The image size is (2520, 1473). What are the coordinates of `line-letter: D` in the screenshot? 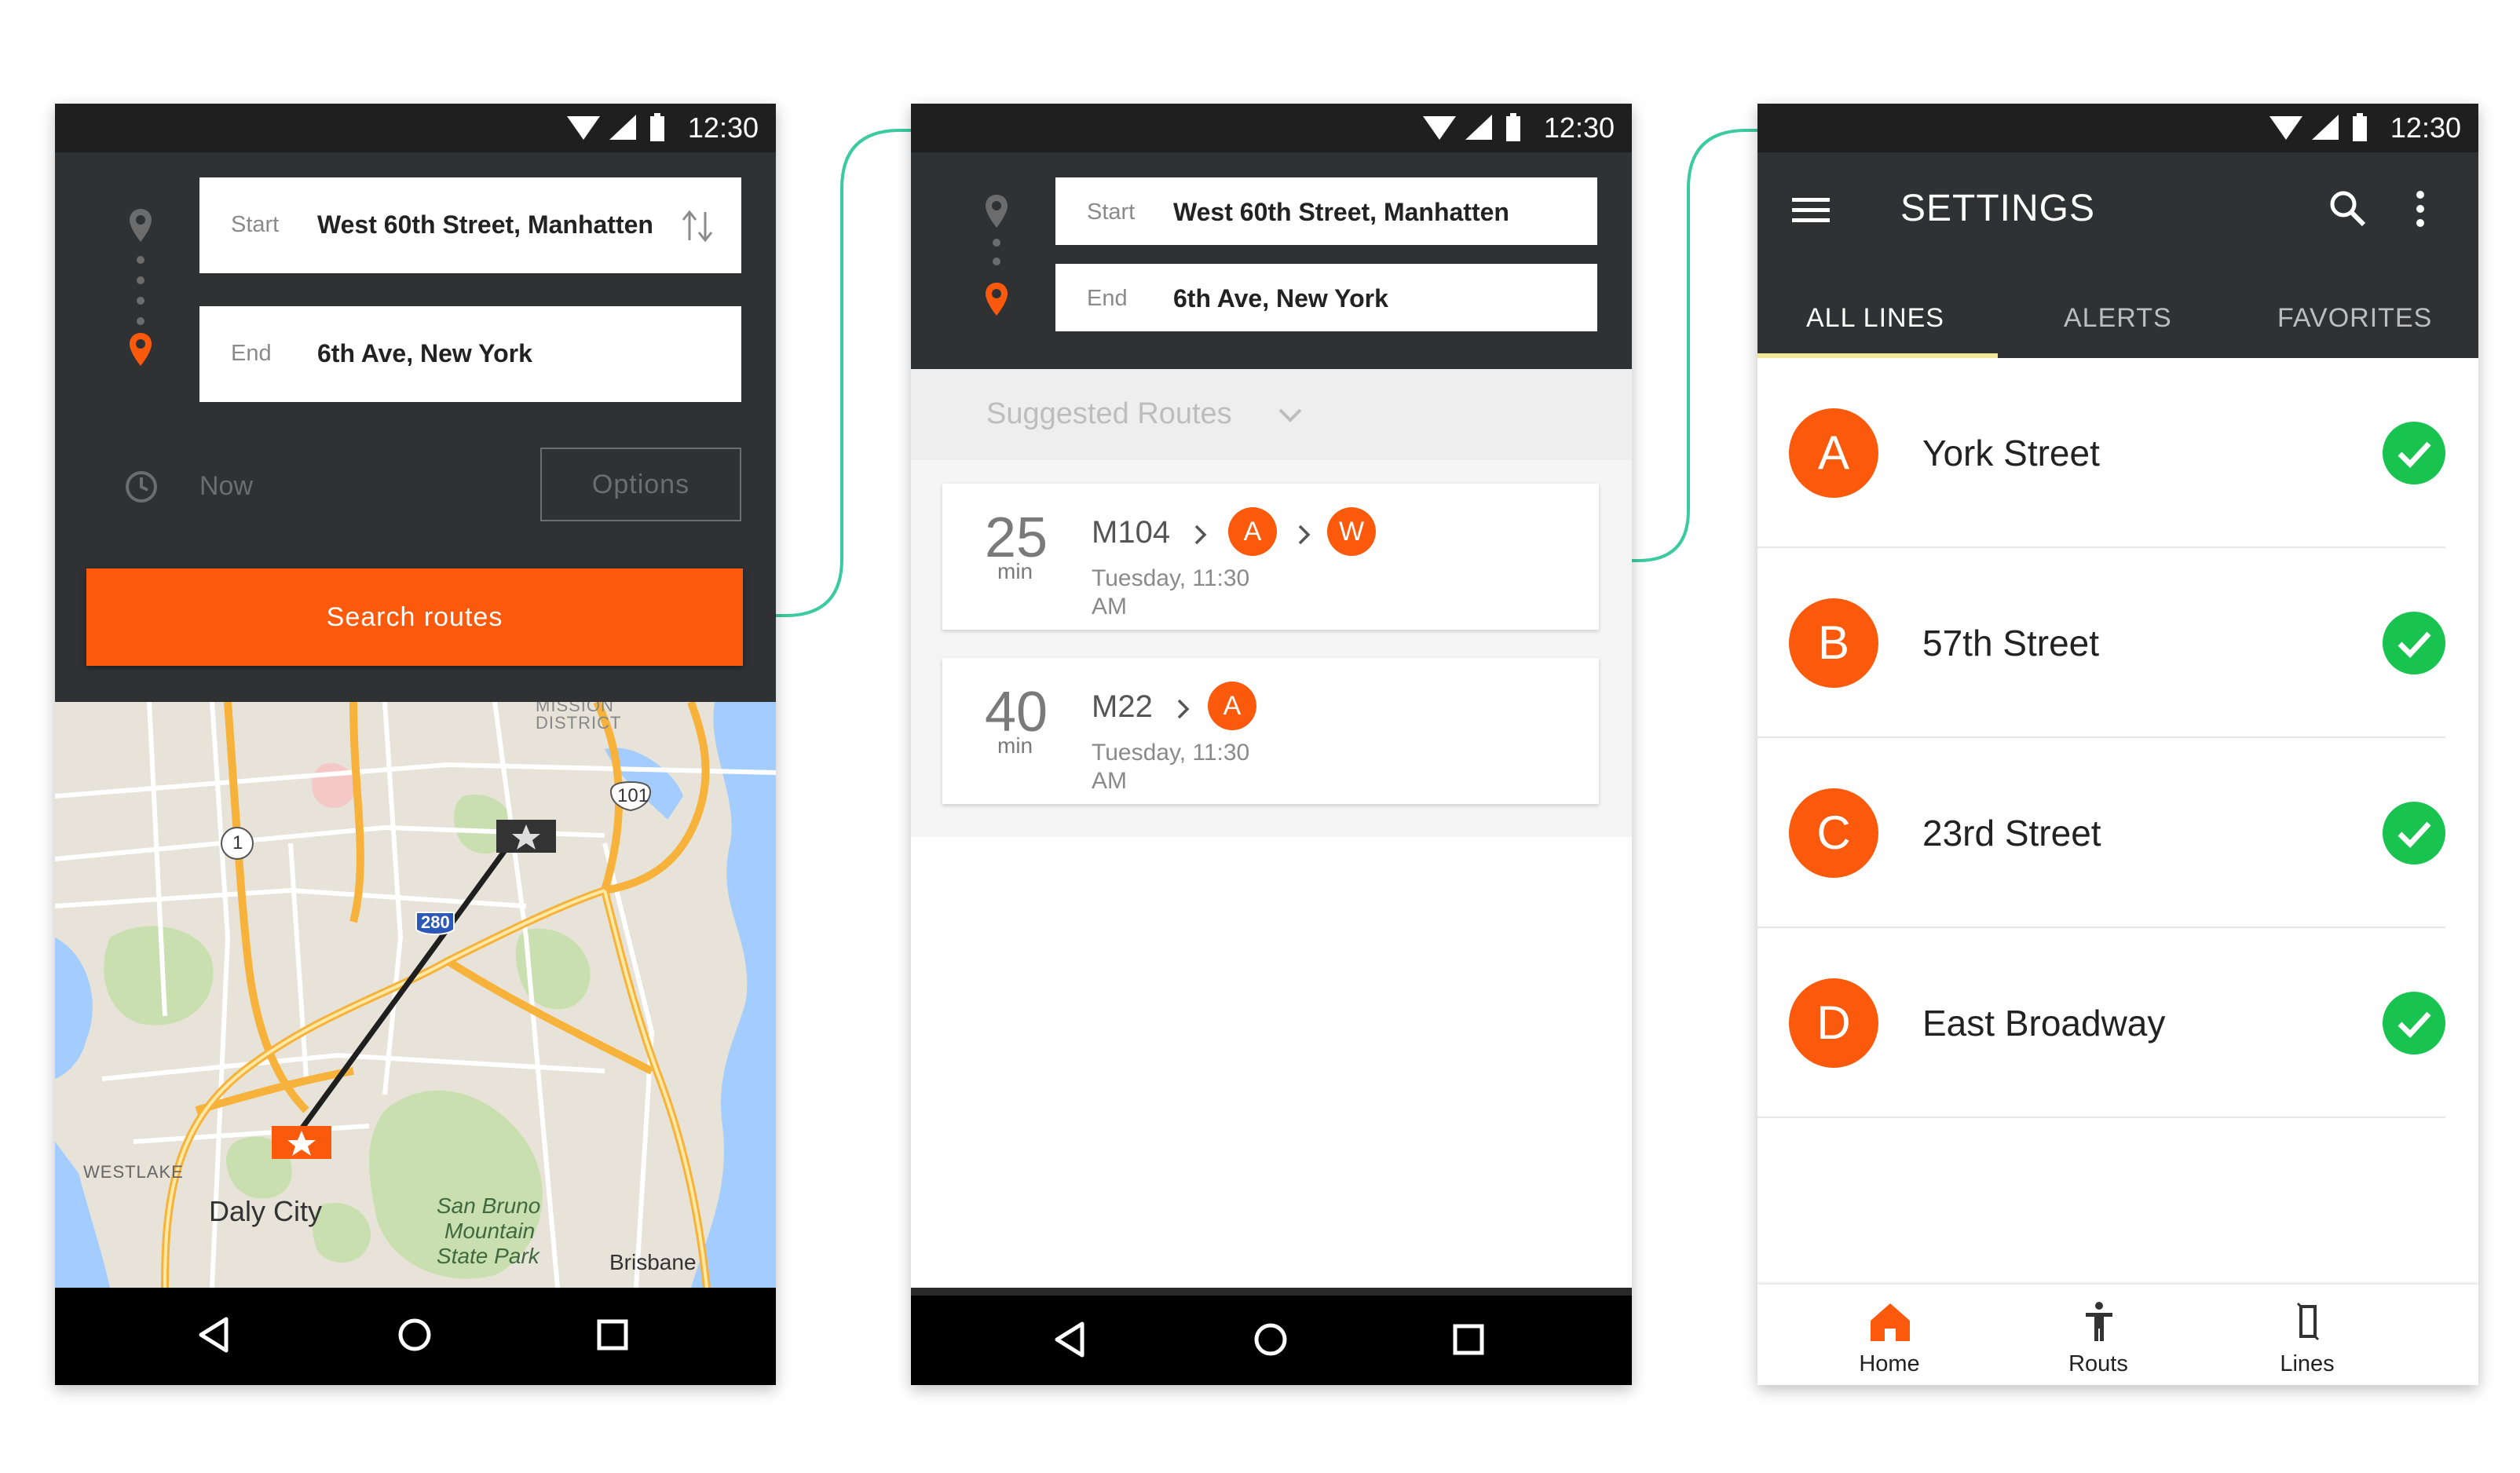 It's located at (1833, 1023).